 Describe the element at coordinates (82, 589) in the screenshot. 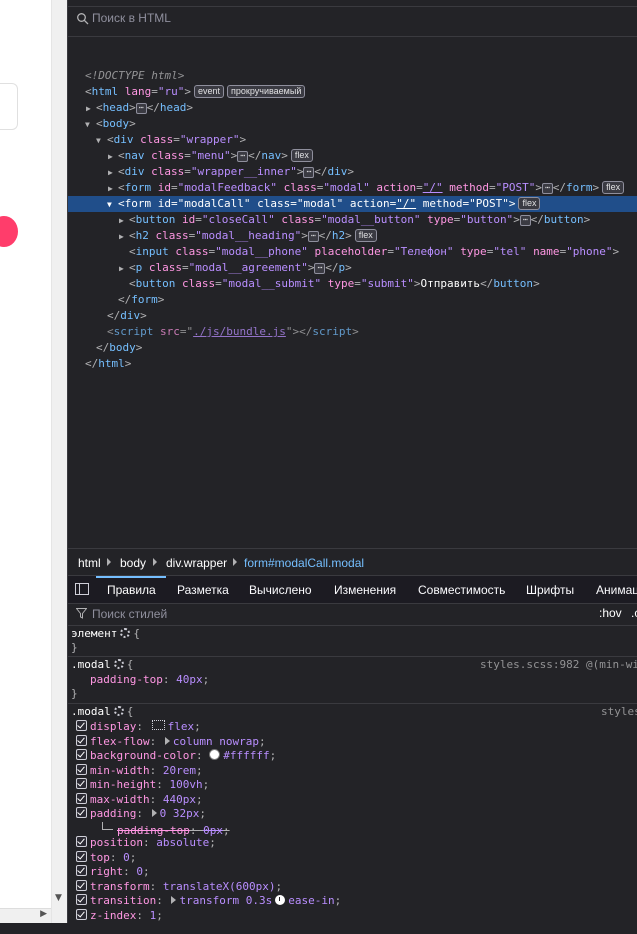

I see `toggle-panel-icon` at that location.